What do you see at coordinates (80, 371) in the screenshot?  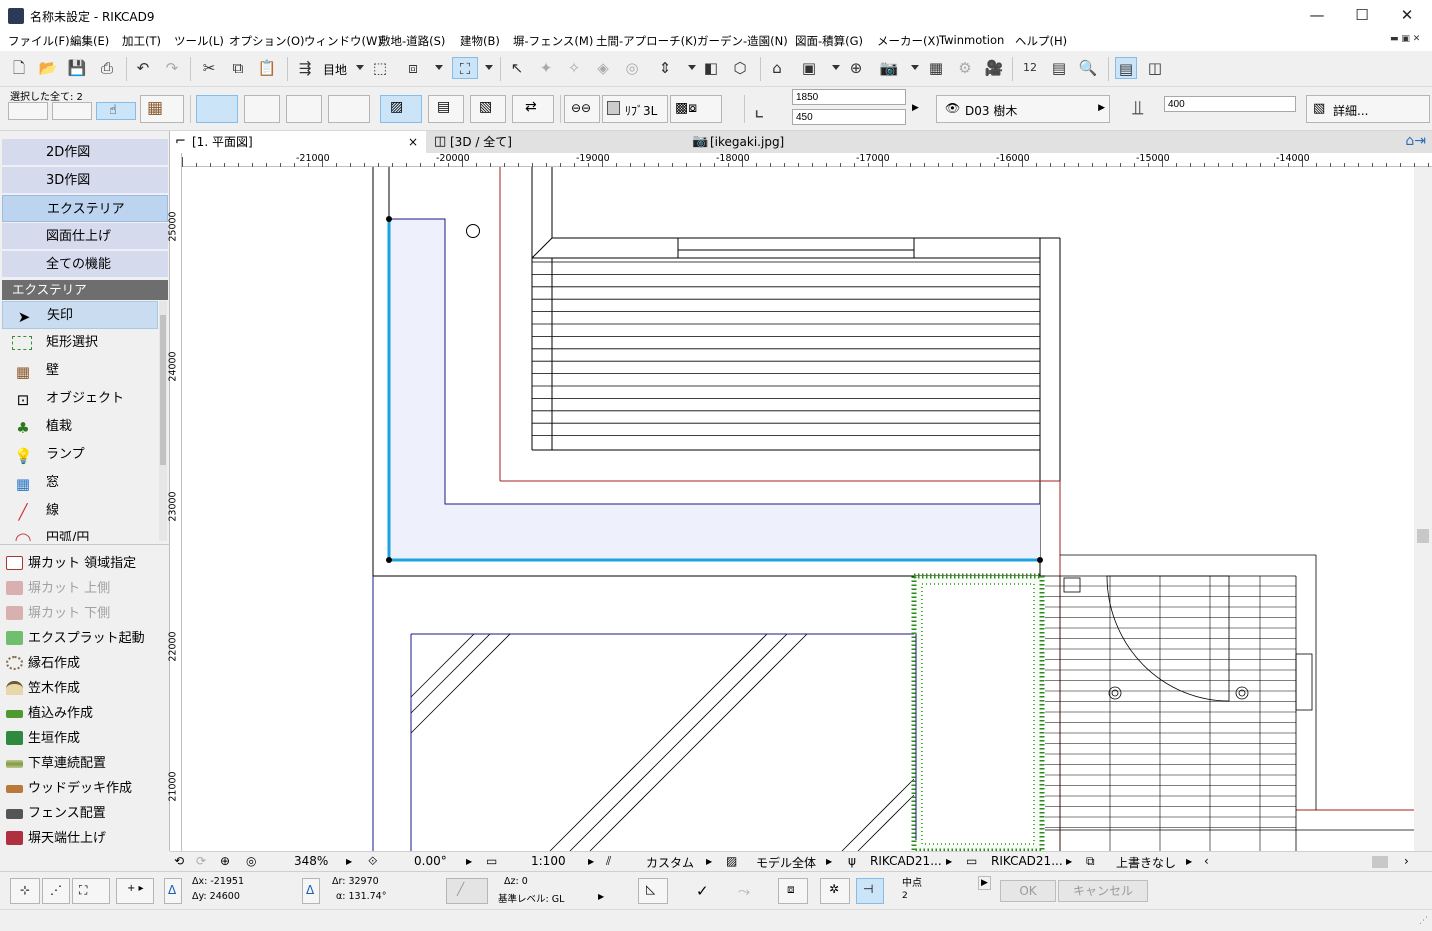 I see `tool-wall: ▦ 壁` at bounding box center [80, 371].